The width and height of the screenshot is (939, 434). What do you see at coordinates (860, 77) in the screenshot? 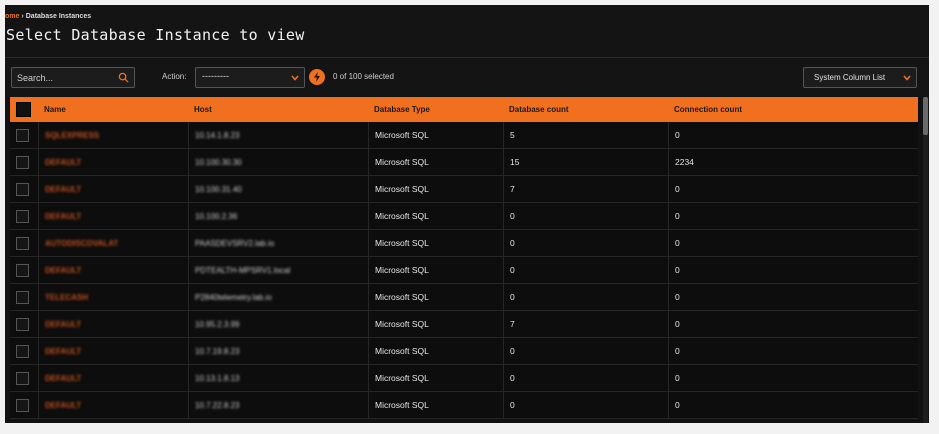
I see `column-list-select: System Column List` at bounding box center [860, 77].